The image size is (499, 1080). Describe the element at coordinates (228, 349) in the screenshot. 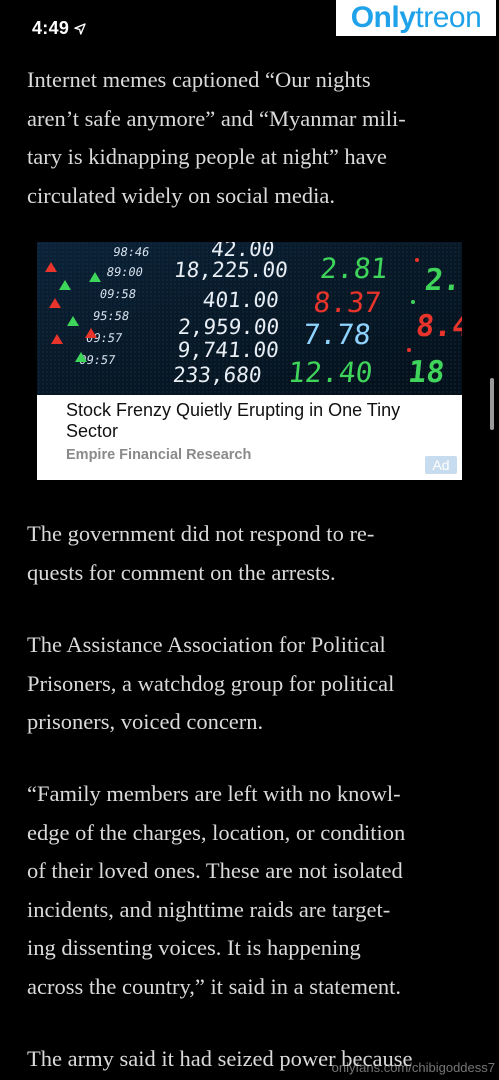

I see `ad-image-white-num: 9,741.00` at that location.